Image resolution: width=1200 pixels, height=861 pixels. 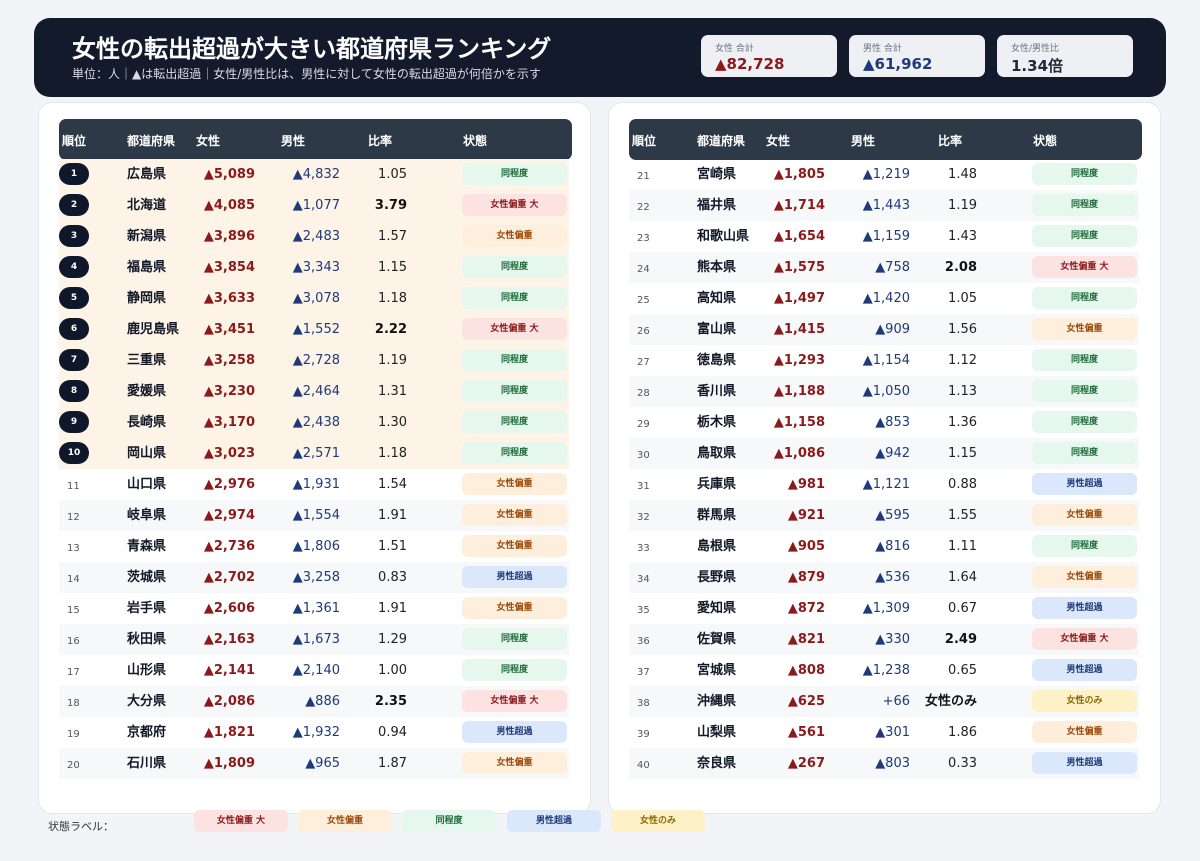 What do you see at coordinates (314, 267) in the screenshot?
I see `table-row: 4 福島県 ▲3,854 ▲3,343 1.15 同程度` at bounding box center [314, 267].